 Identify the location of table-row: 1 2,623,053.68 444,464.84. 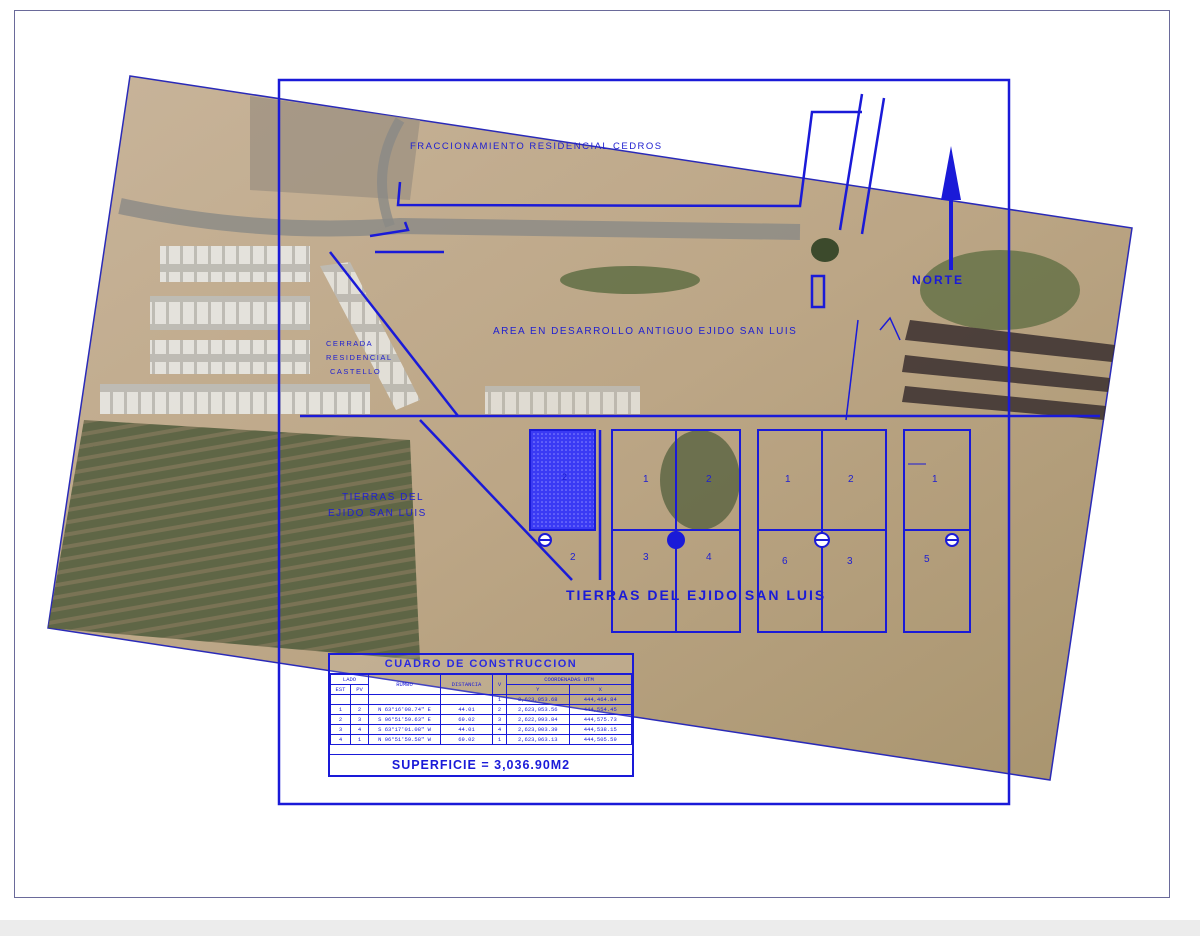
(481, 699).